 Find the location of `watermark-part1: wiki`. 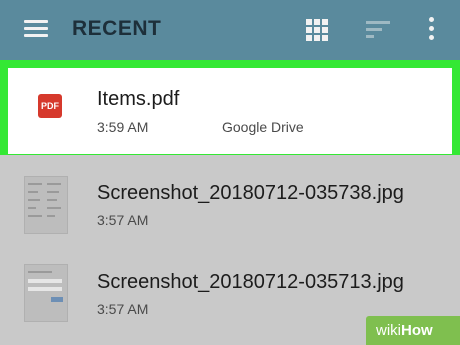

watermark-part1: wiki is located at coordinates (388, 330).